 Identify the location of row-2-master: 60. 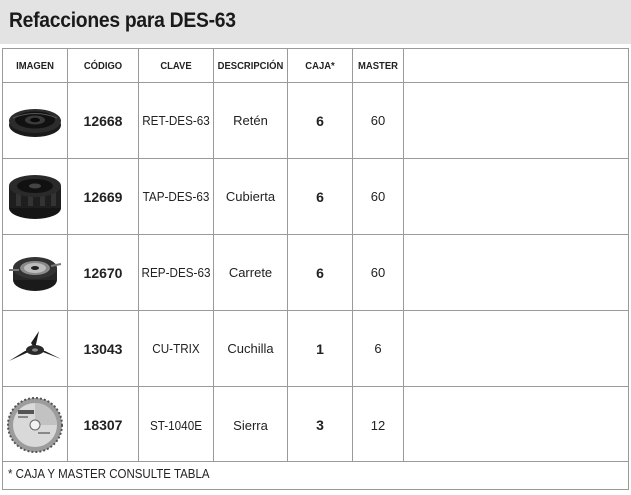
(378, 196).